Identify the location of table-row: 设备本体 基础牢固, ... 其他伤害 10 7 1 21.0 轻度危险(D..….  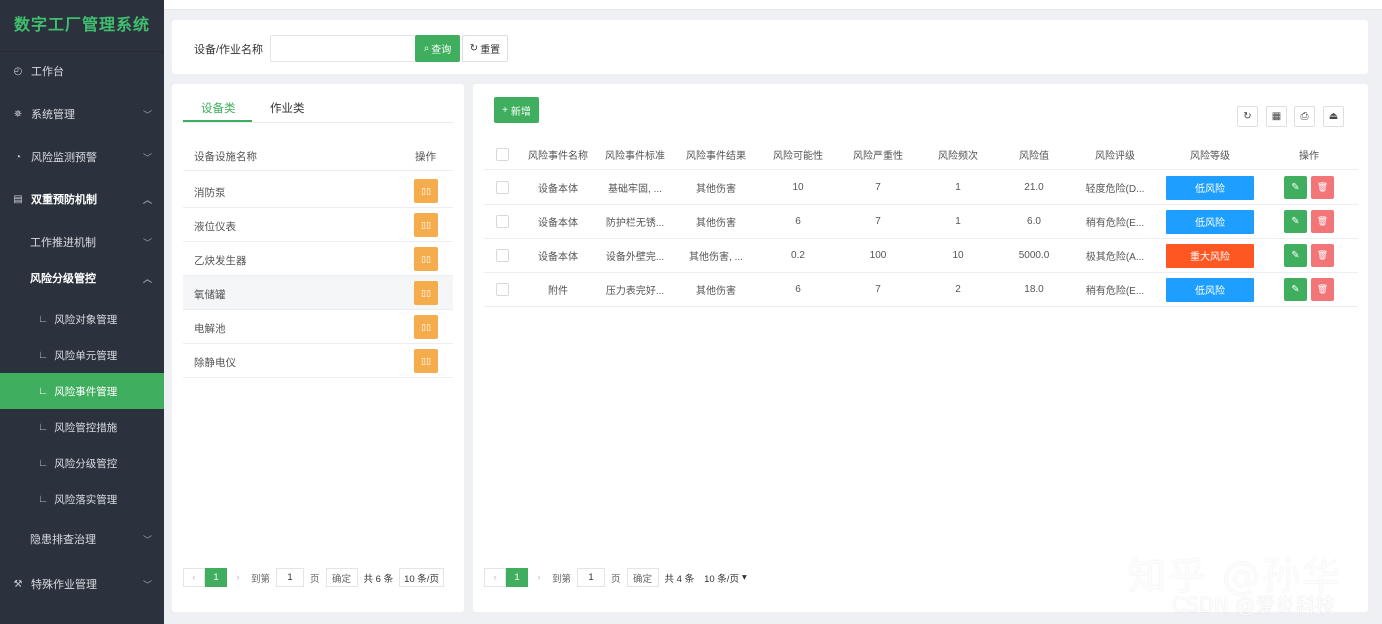
(921, 188).